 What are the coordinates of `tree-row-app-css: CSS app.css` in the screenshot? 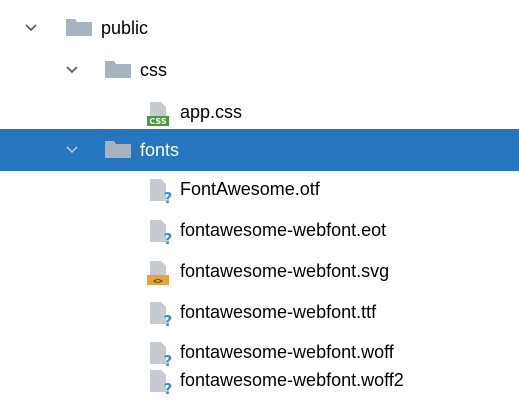 It's located at (259, 112).